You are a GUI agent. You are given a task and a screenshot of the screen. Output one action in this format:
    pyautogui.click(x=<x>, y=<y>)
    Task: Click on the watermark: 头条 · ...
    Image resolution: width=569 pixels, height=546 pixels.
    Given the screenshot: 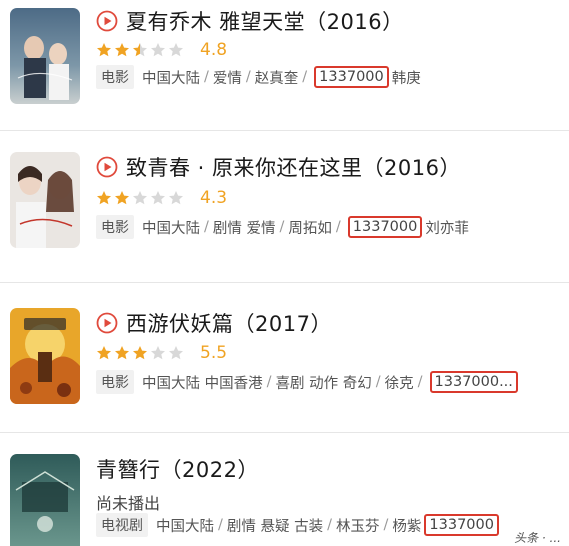 What is the action you would take?
    pyautogui.click(x=537, y=538)
    